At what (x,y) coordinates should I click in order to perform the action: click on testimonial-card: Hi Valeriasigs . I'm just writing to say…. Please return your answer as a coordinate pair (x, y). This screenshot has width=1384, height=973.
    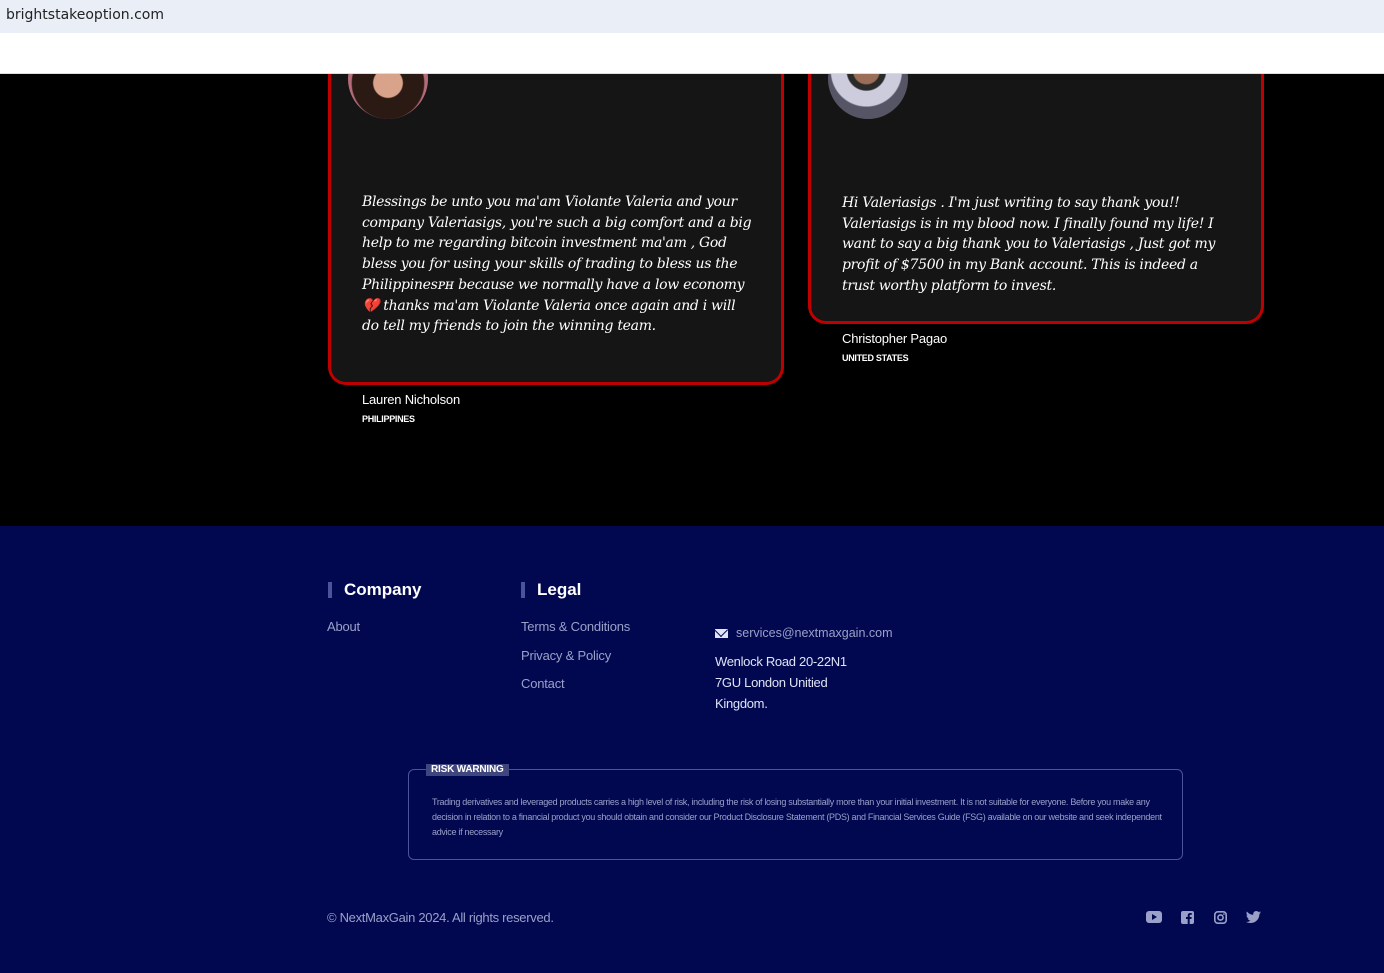
    Looking at the image, I should click on (1036, 218).